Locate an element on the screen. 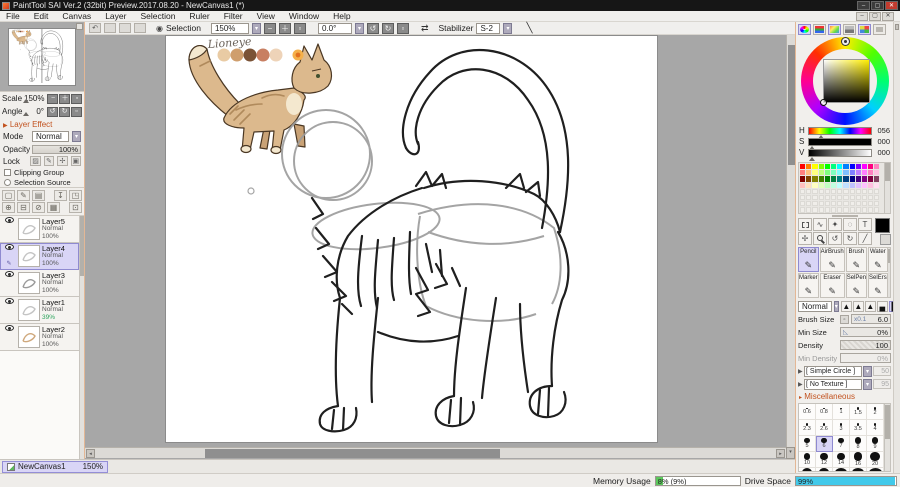  rotate-ccw-button: ↺ is located at coordinates (372, 28).